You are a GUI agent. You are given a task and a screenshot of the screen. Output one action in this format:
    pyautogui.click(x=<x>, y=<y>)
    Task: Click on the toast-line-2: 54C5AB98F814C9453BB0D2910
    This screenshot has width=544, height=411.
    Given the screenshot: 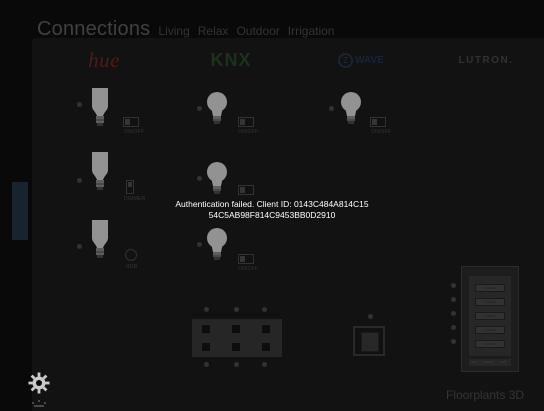 What is the action you would take?
    pyautogui.click(x=272, y=215)
    